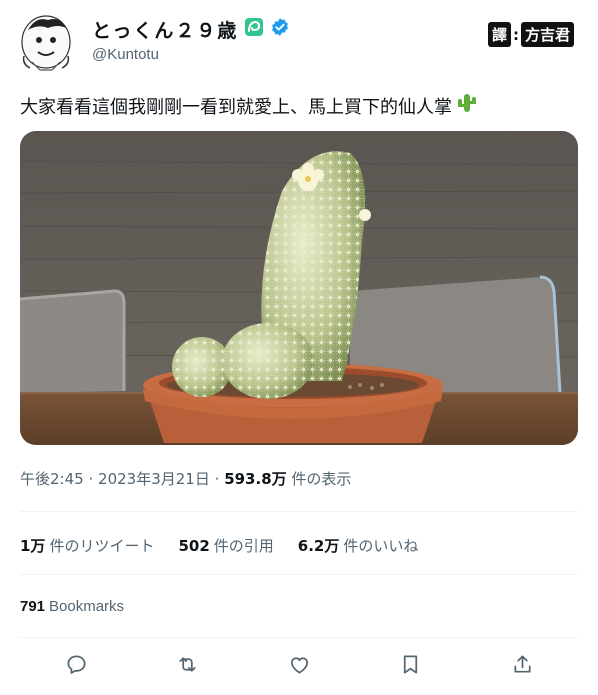  I want to click on bookmarks-label: Bookmarks, so click(87, 606).